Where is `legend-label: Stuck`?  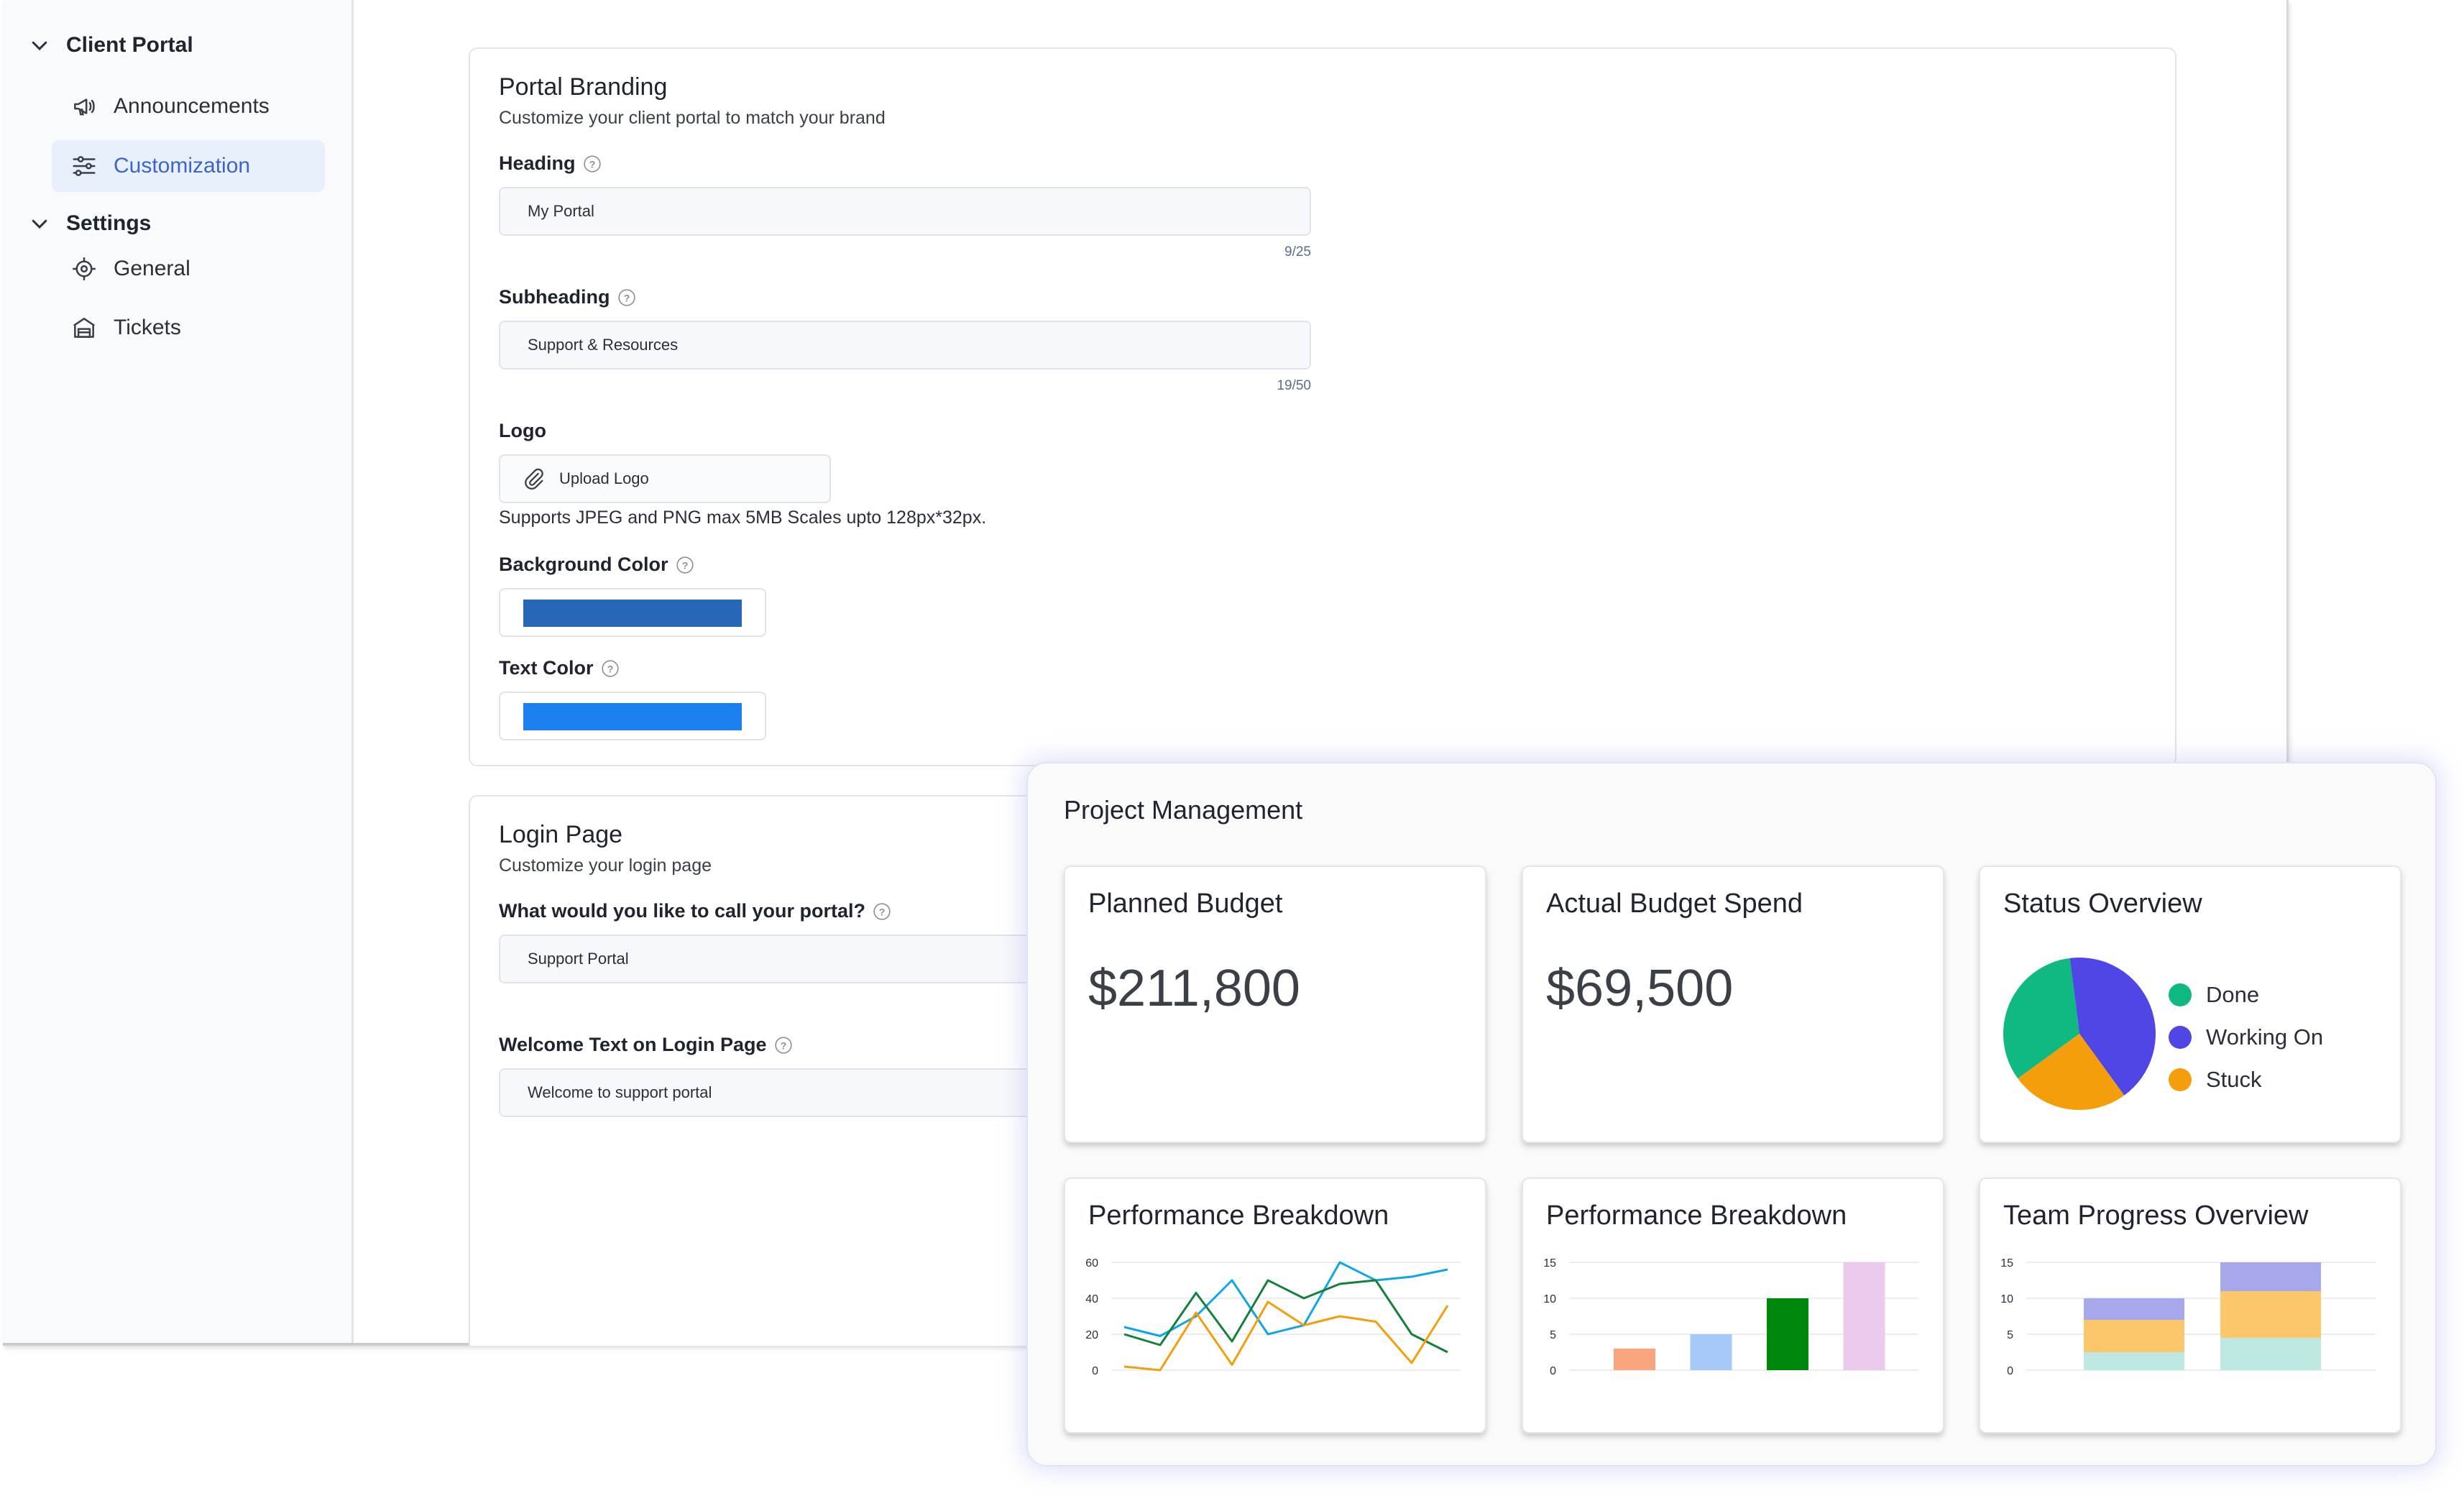
legend-label: Stuck is located at coordinates (2234, 1079).